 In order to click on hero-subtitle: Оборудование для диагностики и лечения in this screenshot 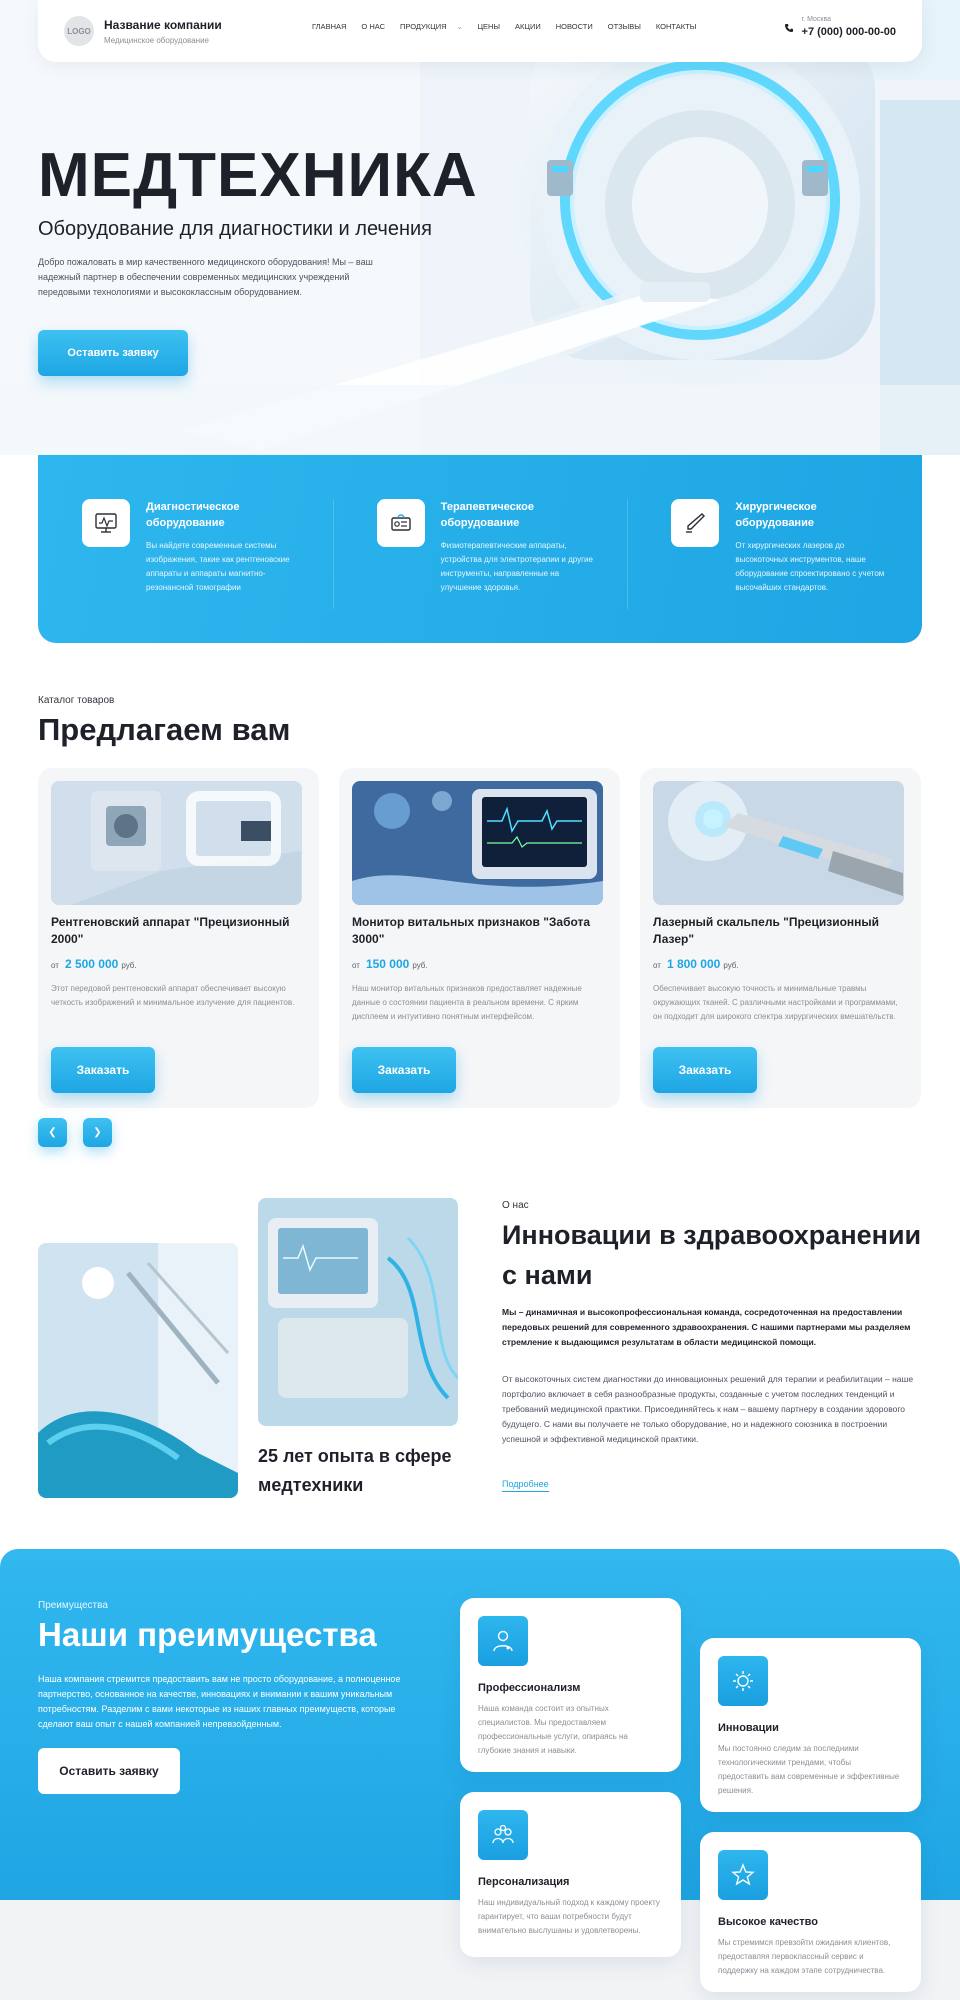, I will do `click(235, 229)`.